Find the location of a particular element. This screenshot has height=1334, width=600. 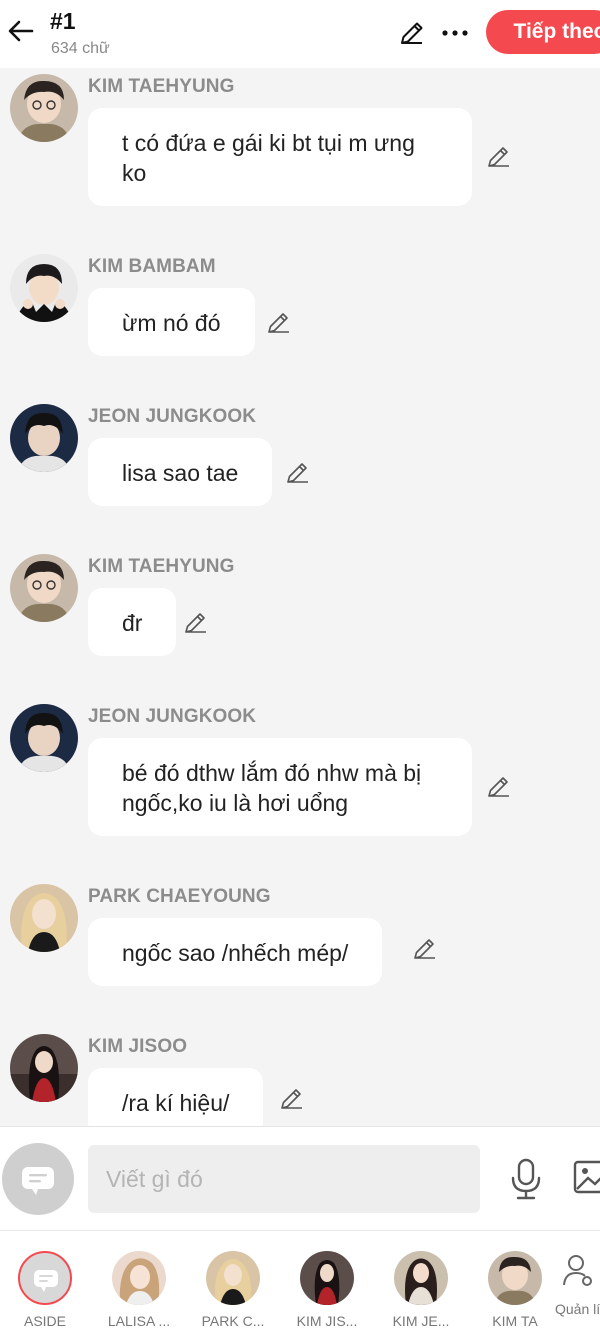

top-bar: #1 634 chữ Tiếp theo is located at coordinates (300, 34).